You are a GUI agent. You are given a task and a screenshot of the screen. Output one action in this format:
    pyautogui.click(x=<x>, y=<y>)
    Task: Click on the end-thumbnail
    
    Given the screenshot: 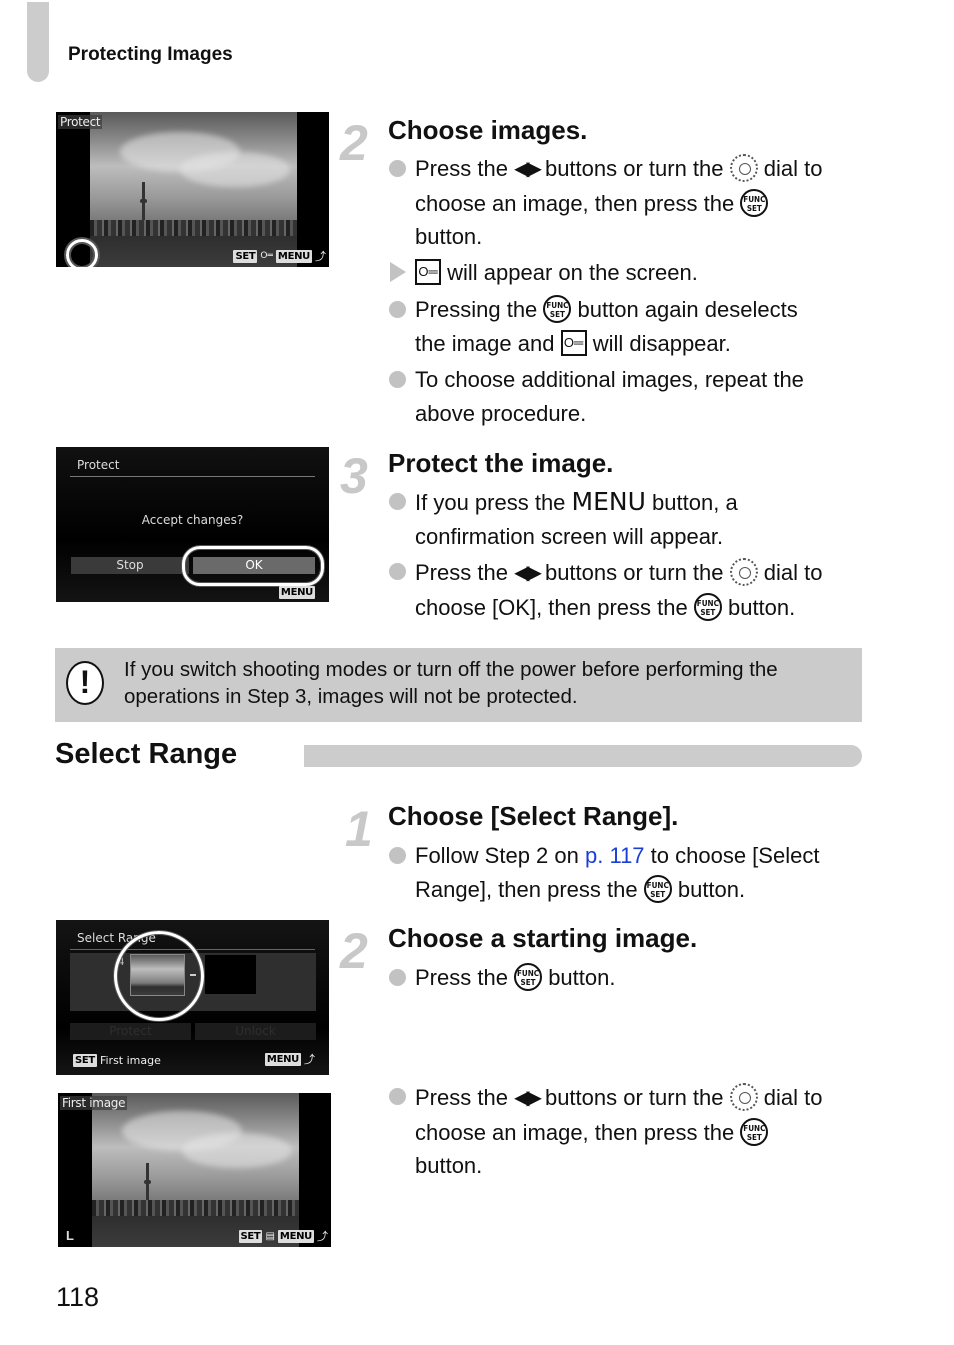 What is the action you would take?
    pyautogui.click(x=230, y=974)
    